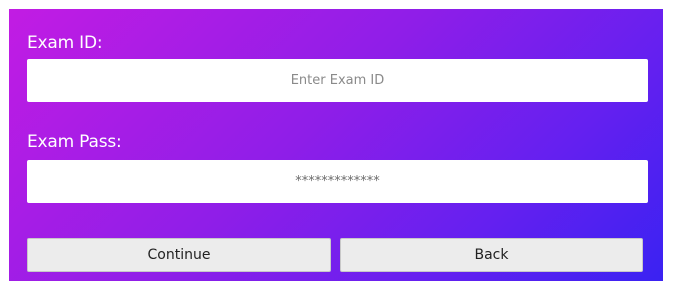 Image resolution: width=674 pixels, height=290 pixels. What do you see at coordinates (337, 80) in the screenshot?
I see `exam-id-input` at bounding box center [337, 80].